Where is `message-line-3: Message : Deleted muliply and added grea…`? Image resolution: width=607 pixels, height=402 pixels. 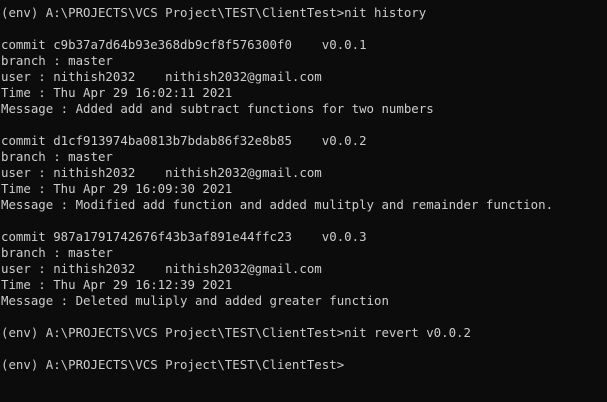 message-line-3: Message : Deleted muliply and added grea… is located at coordinates (195, 300).